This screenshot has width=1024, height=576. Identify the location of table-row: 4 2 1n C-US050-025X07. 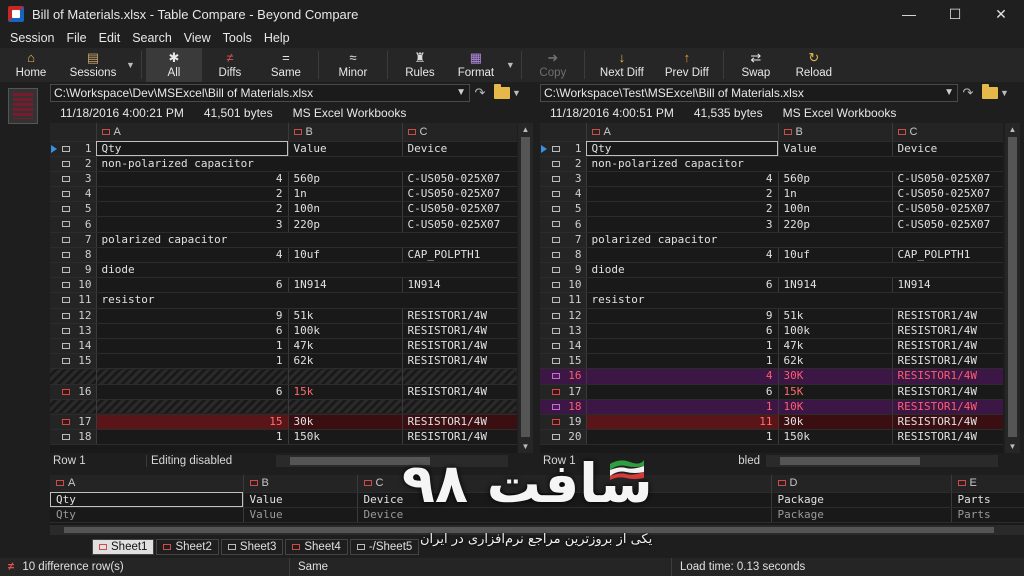
(771, 194).